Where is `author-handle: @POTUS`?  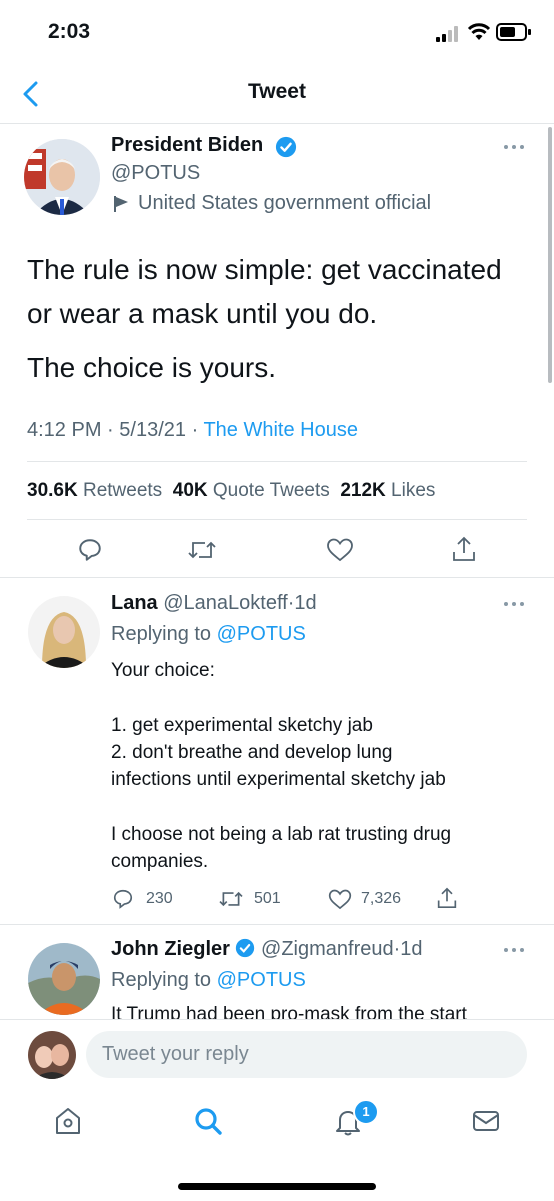
author-handle: @POTUS is located at coordinates (155, 173).